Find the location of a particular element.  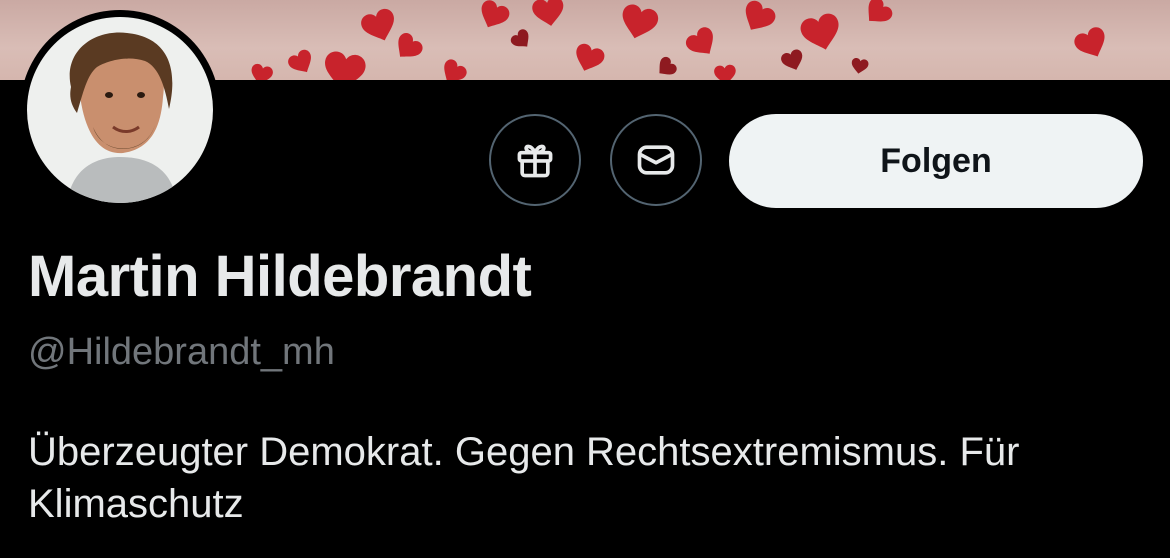

gift-icon is located at coordinates (535, 161).